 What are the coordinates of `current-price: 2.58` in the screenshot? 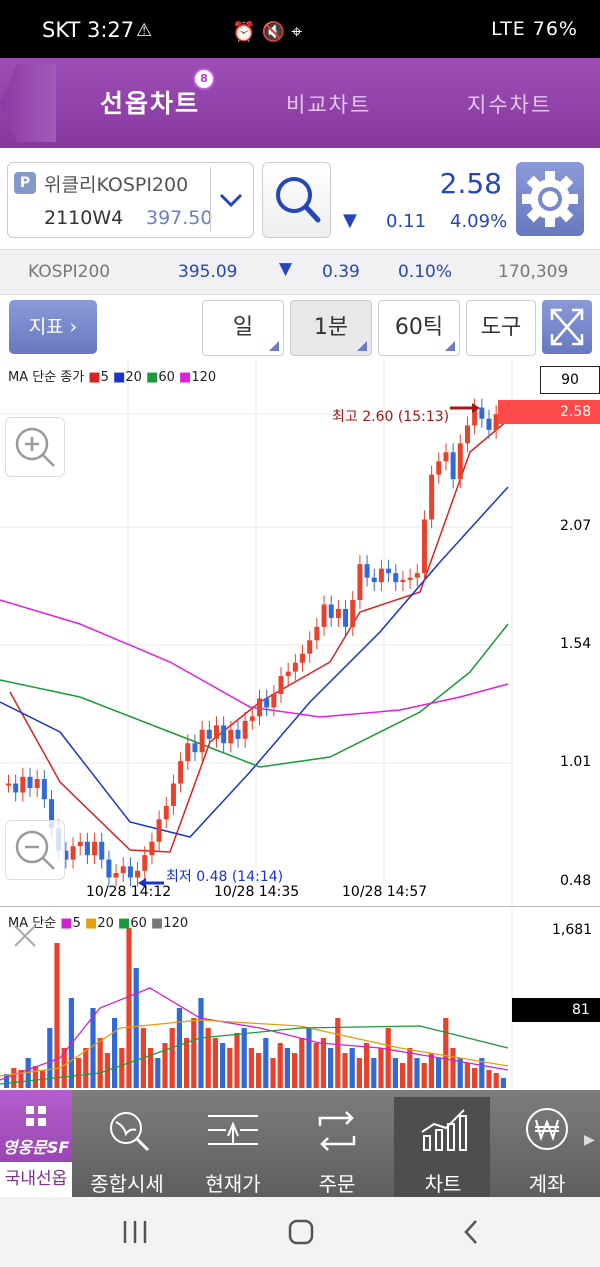 It's located at (470, 183).